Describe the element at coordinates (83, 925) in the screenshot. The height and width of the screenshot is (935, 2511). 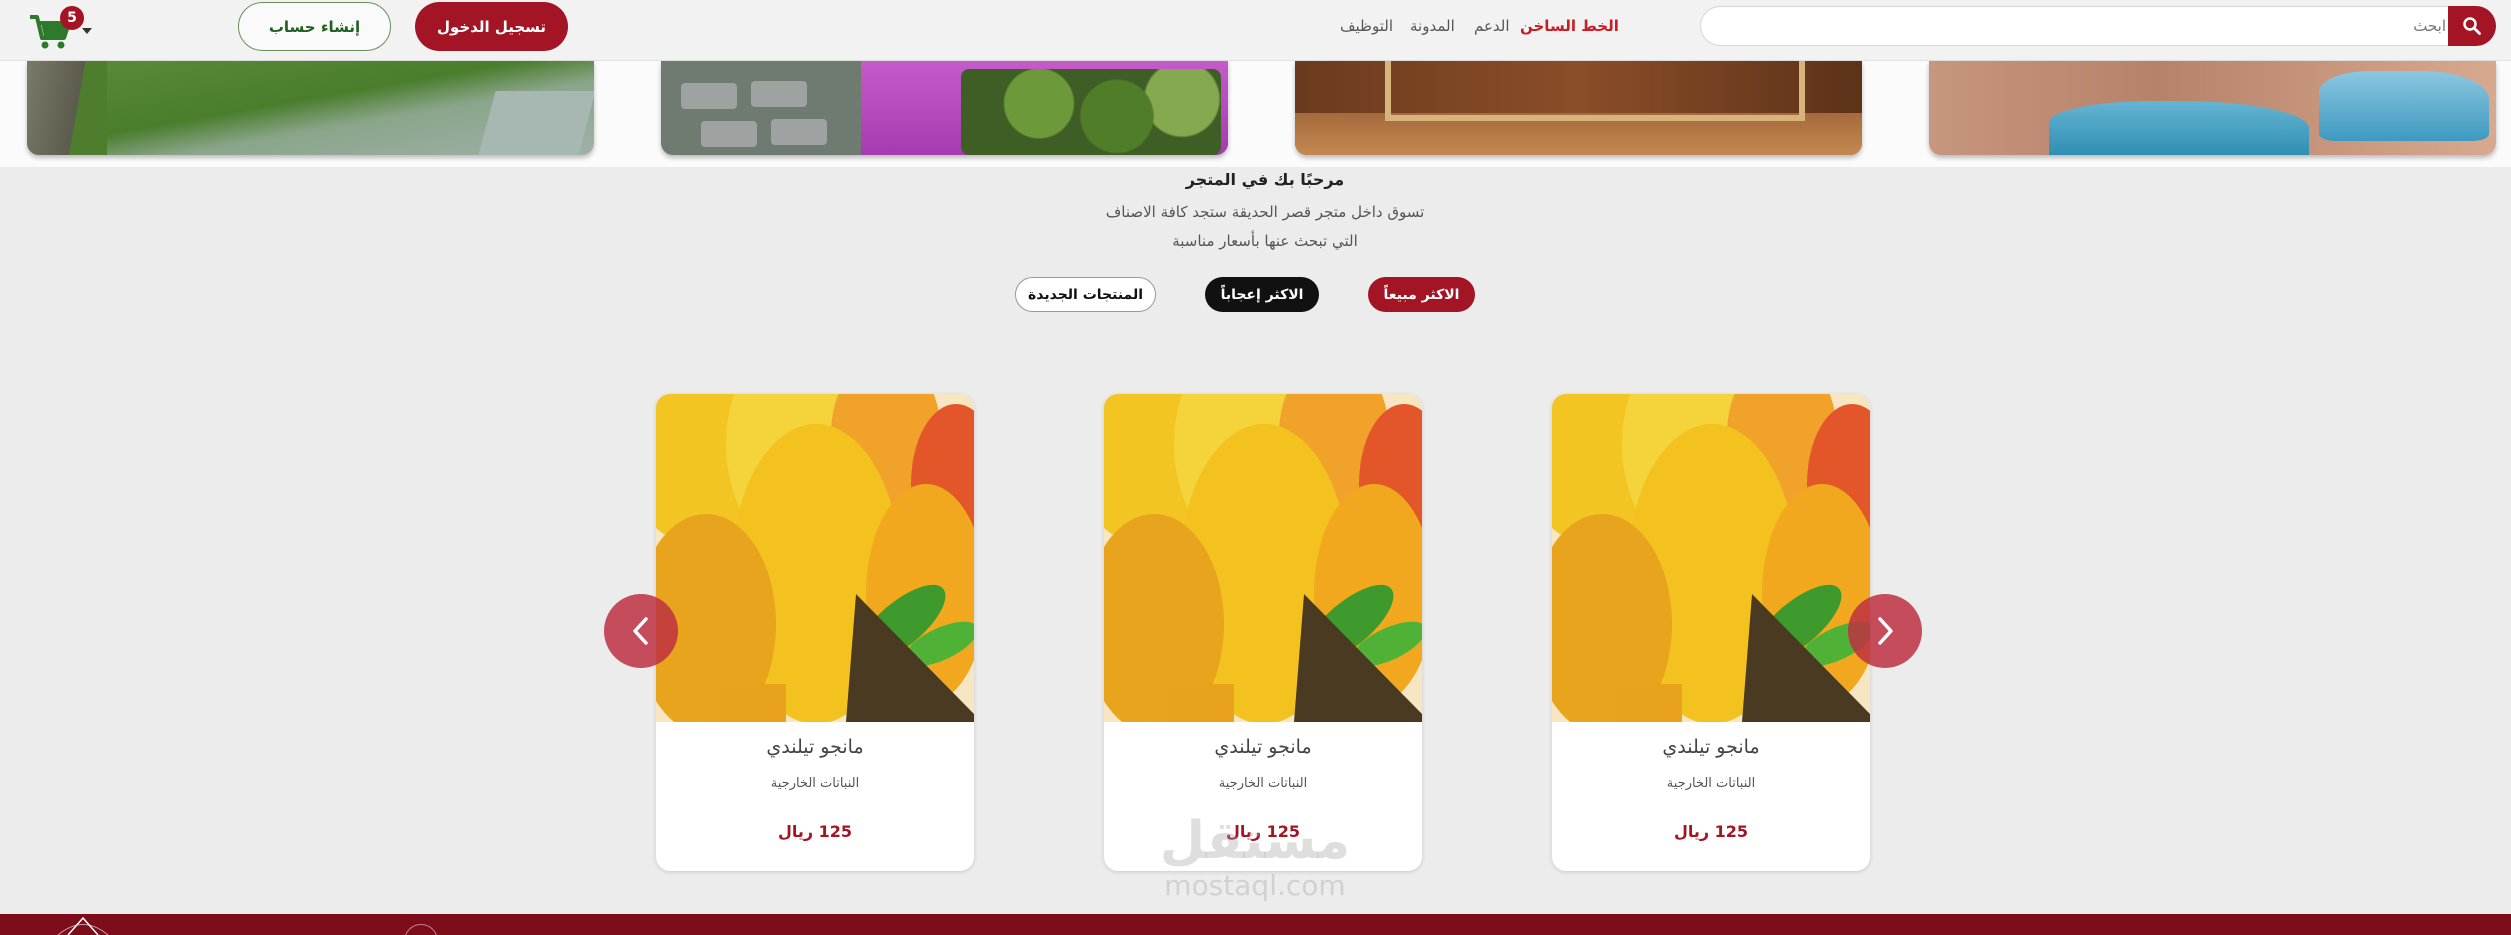
I see `logo-icon` at that location.